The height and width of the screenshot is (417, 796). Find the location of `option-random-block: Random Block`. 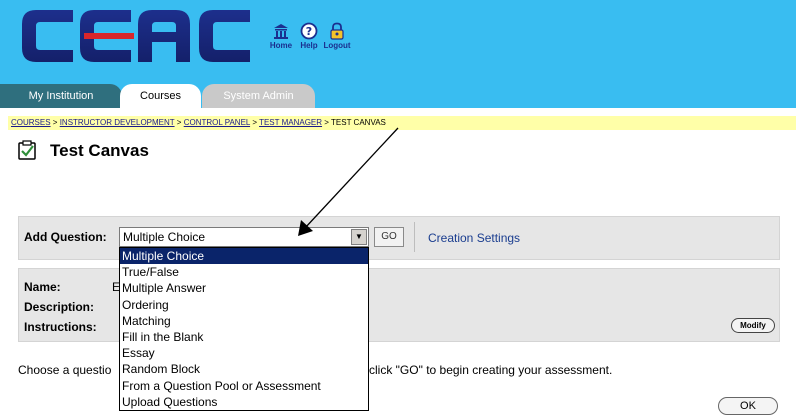

option-random-block: Random Block is located at coordinates (244, 369).